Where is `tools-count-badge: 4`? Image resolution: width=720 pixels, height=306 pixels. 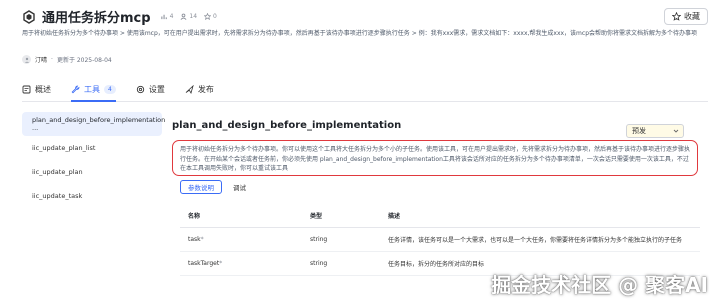
tools-count-badge: 4 is located at coordinates (110, 89).